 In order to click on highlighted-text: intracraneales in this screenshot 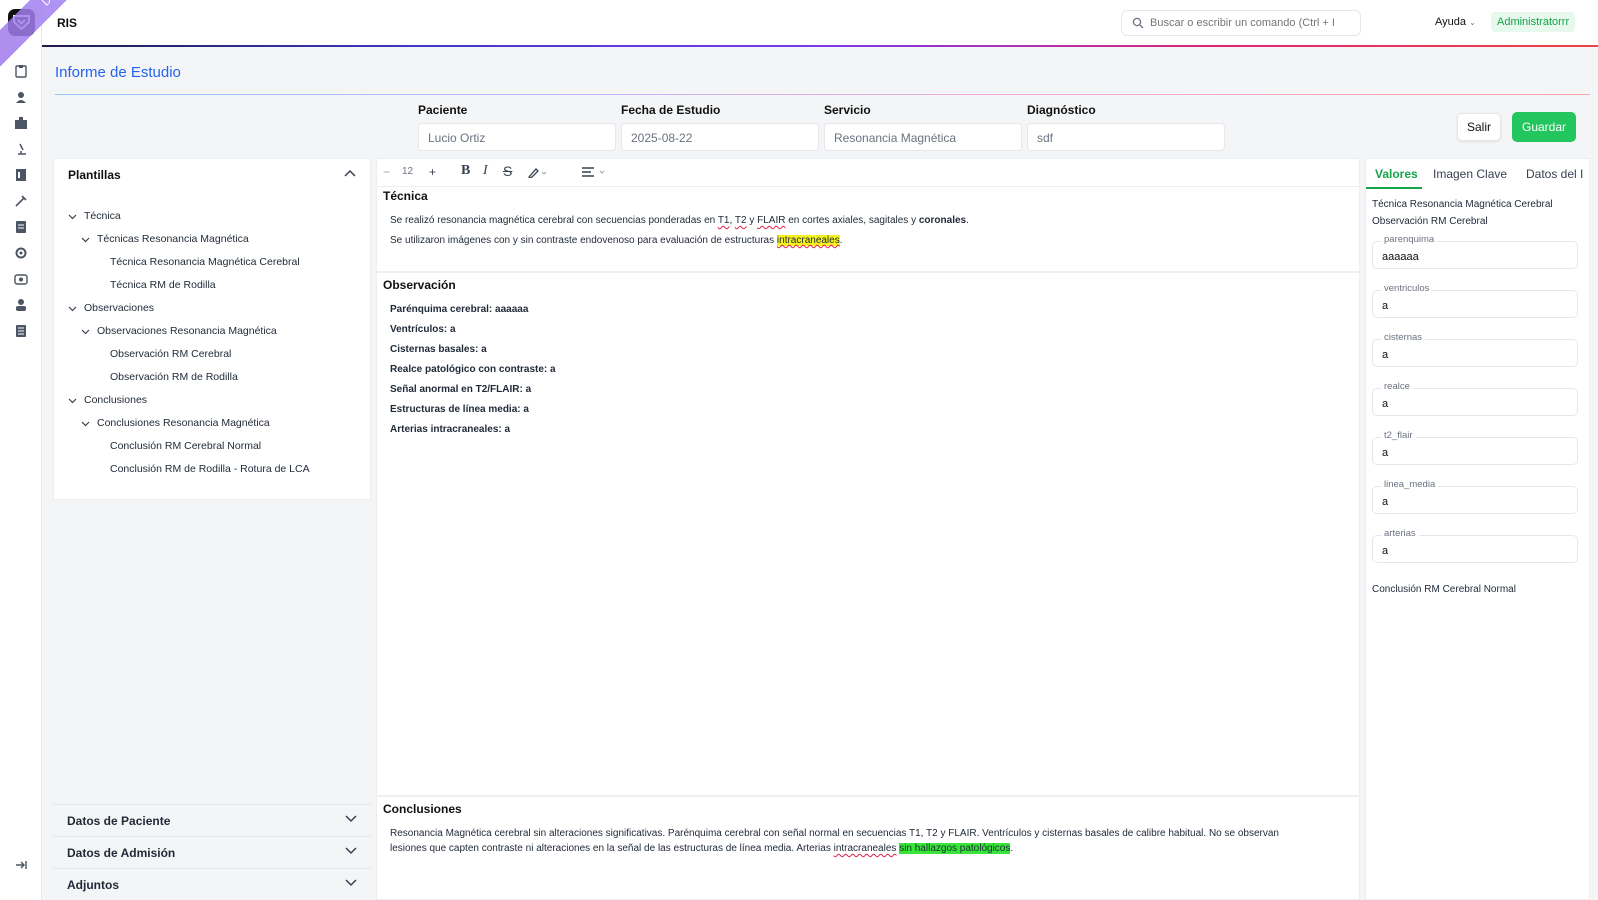, I will do `click(808, 240)`.